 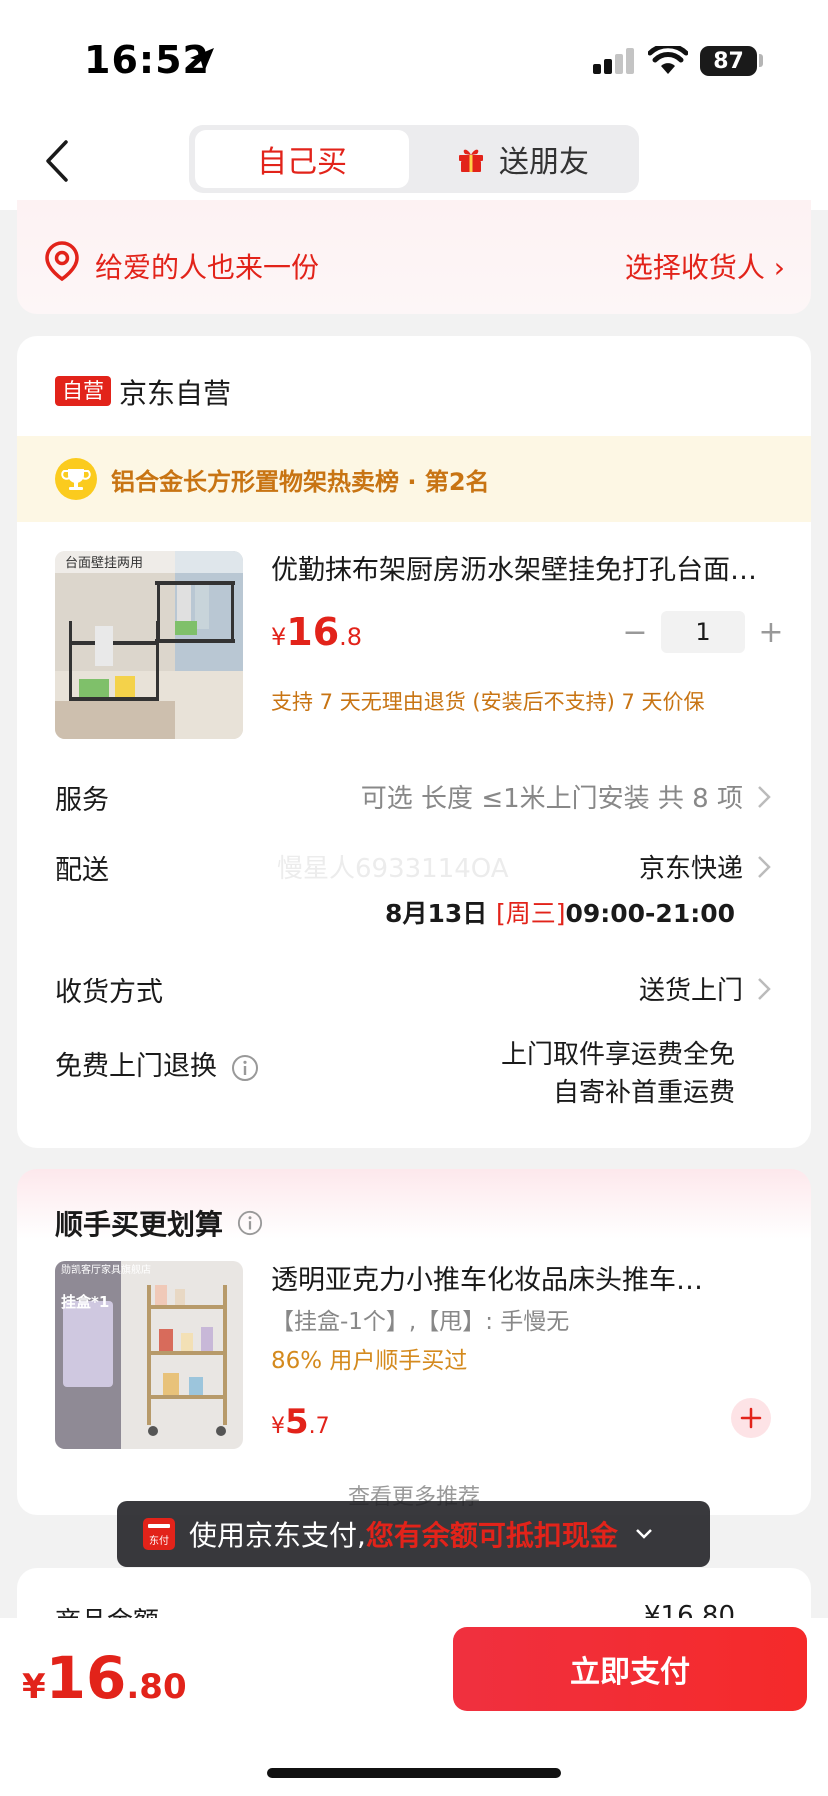 I want to click on delivery-selector: 京东快递, so click(x=705, y=866).